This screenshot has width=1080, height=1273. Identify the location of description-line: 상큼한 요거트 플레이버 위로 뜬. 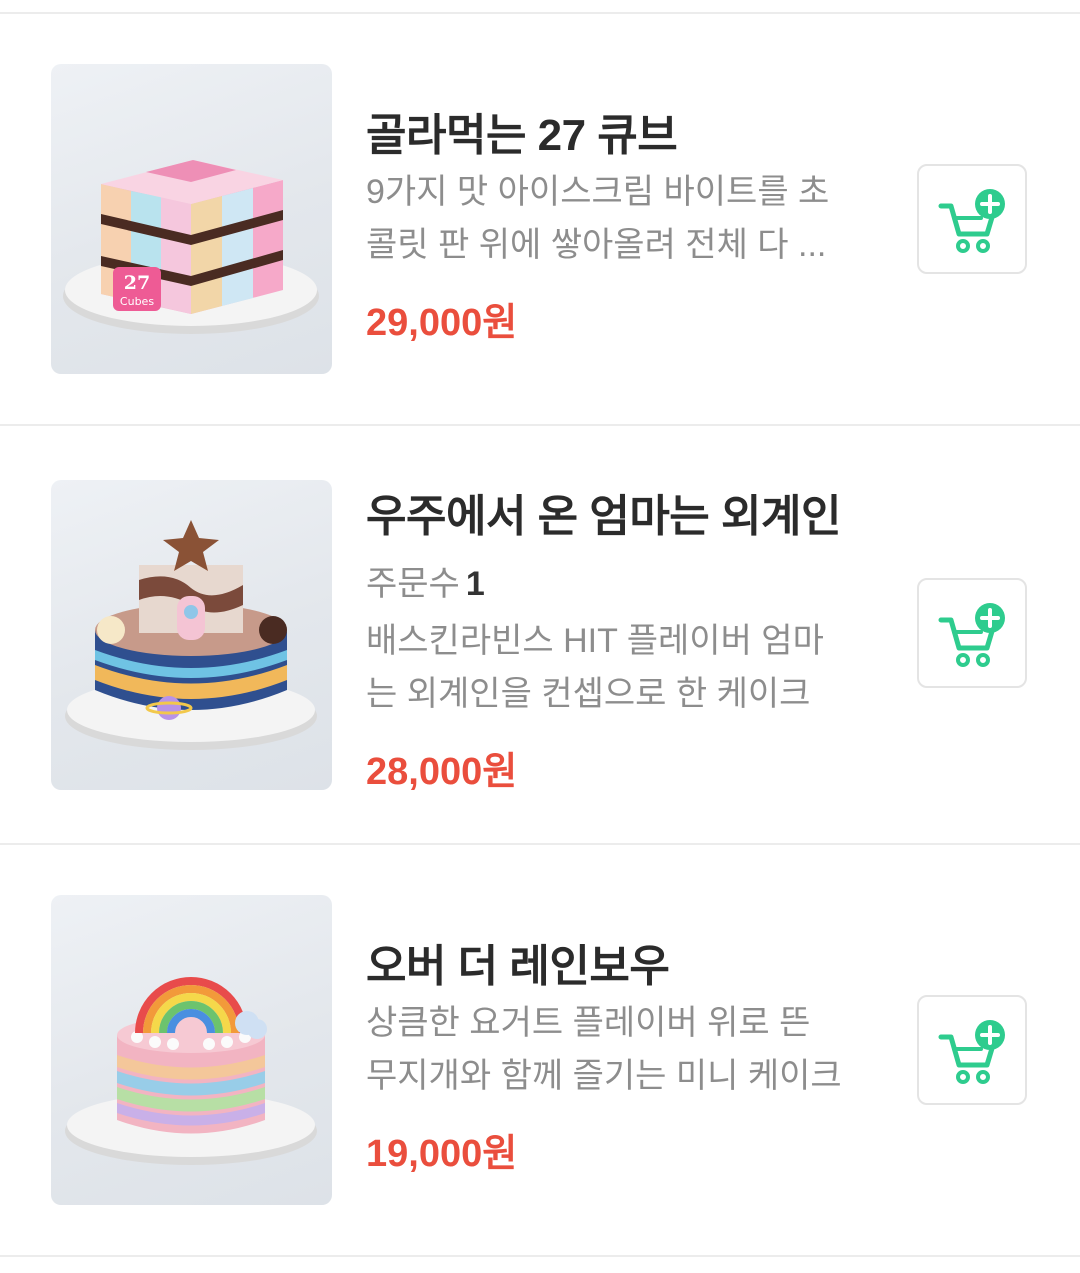
(588, 1023).